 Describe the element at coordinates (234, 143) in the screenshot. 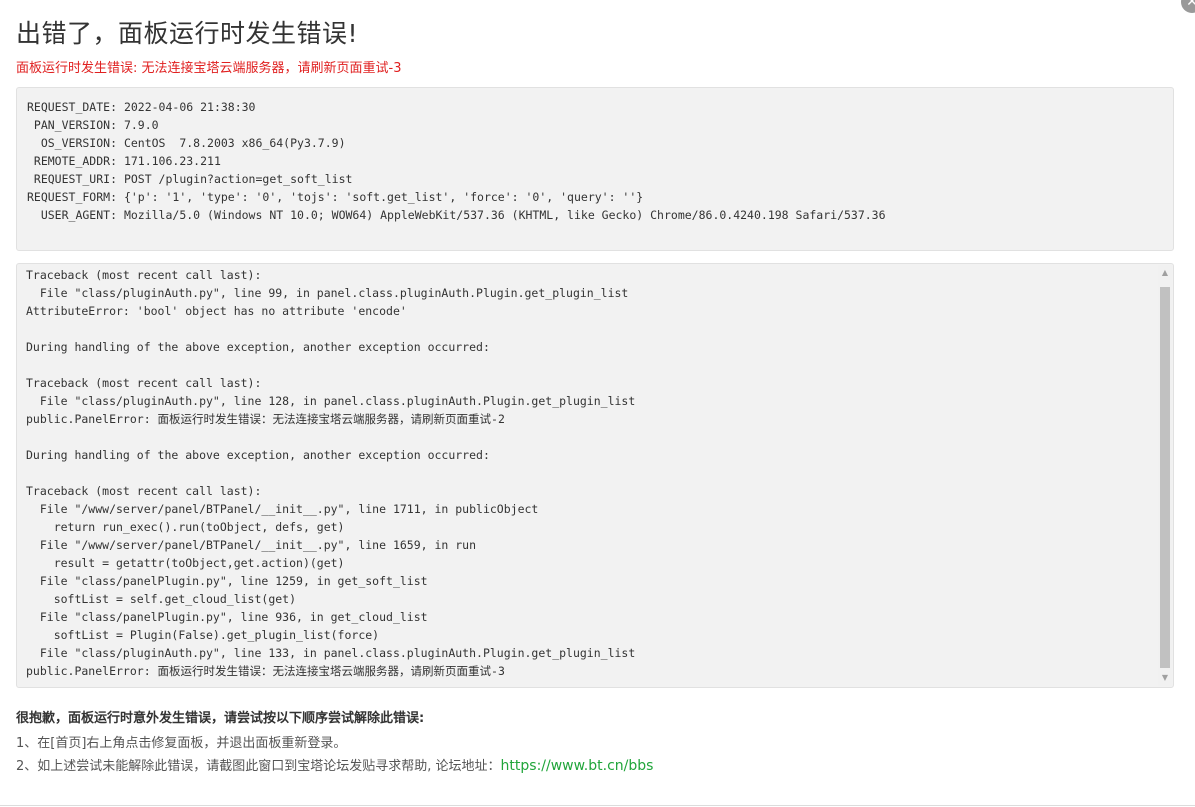

I see `info-value: CentOS 7.8.2003 x86_64(Py3.7.9)` at that location.